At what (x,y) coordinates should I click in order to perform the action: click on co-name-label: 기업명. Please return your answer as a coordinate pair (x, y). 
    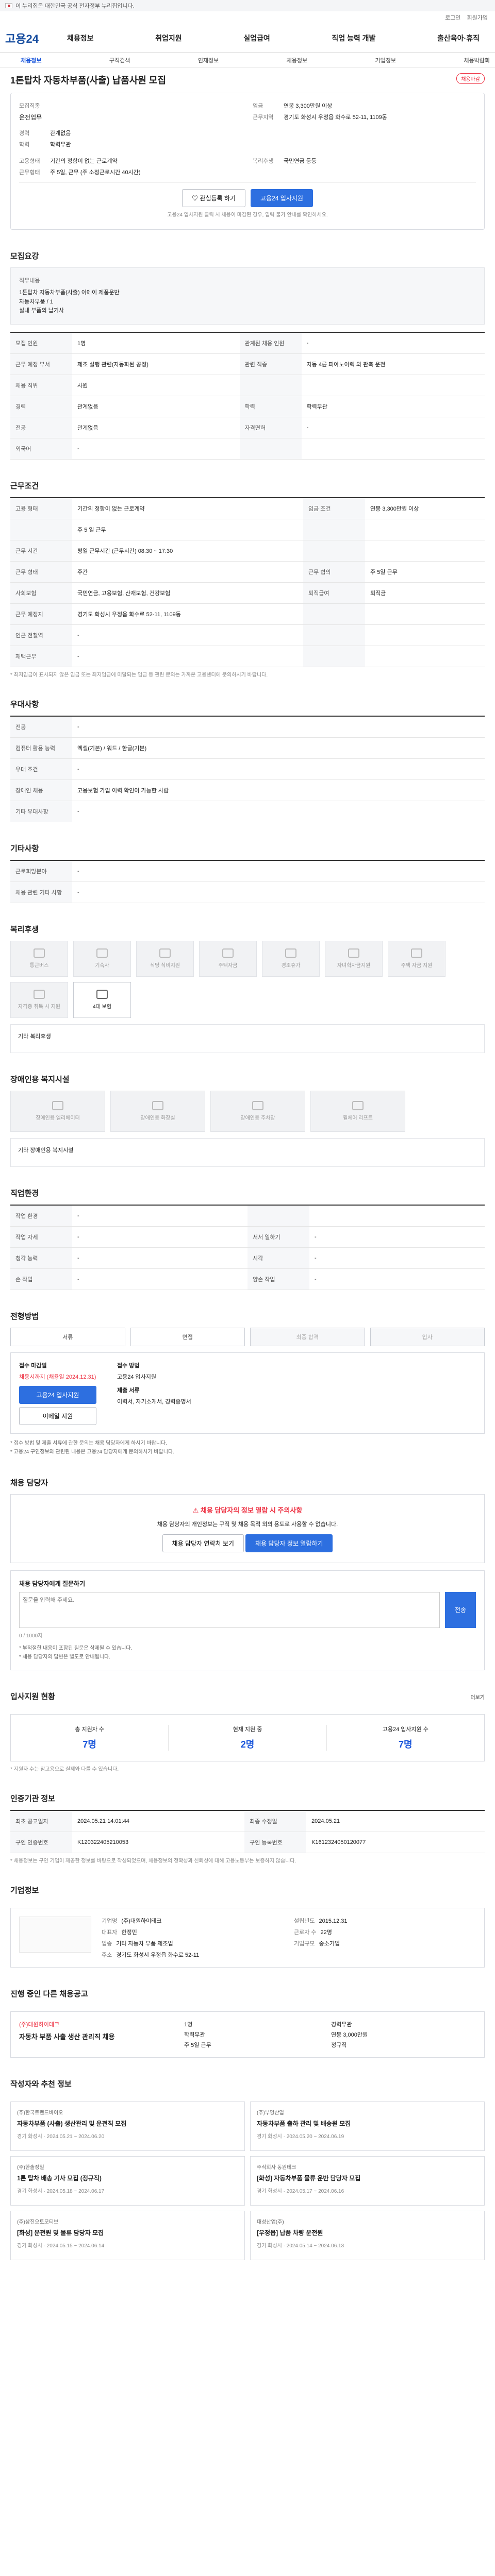
    Looking at the image, I should click on (110, 1921).